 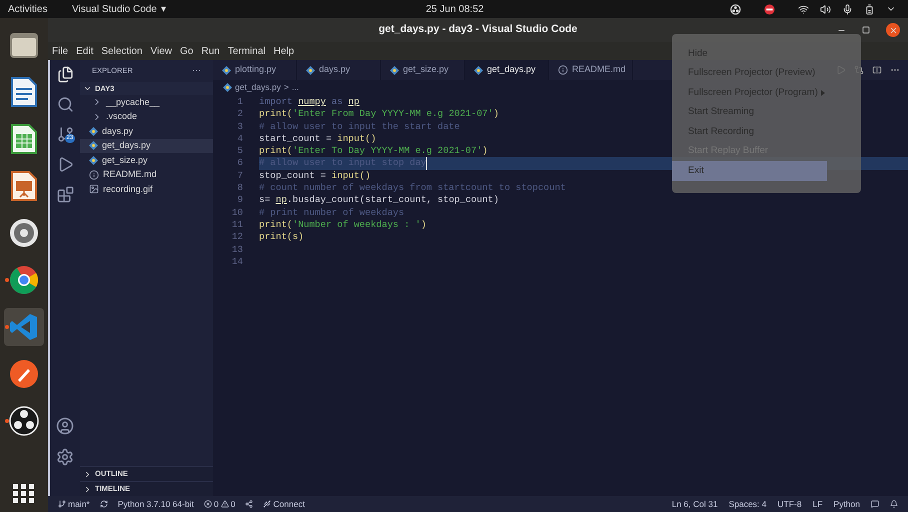 What do you see at coordinates (65, 104) in the screenshot?
I see `search-icon` at bounding box center [65, 104].